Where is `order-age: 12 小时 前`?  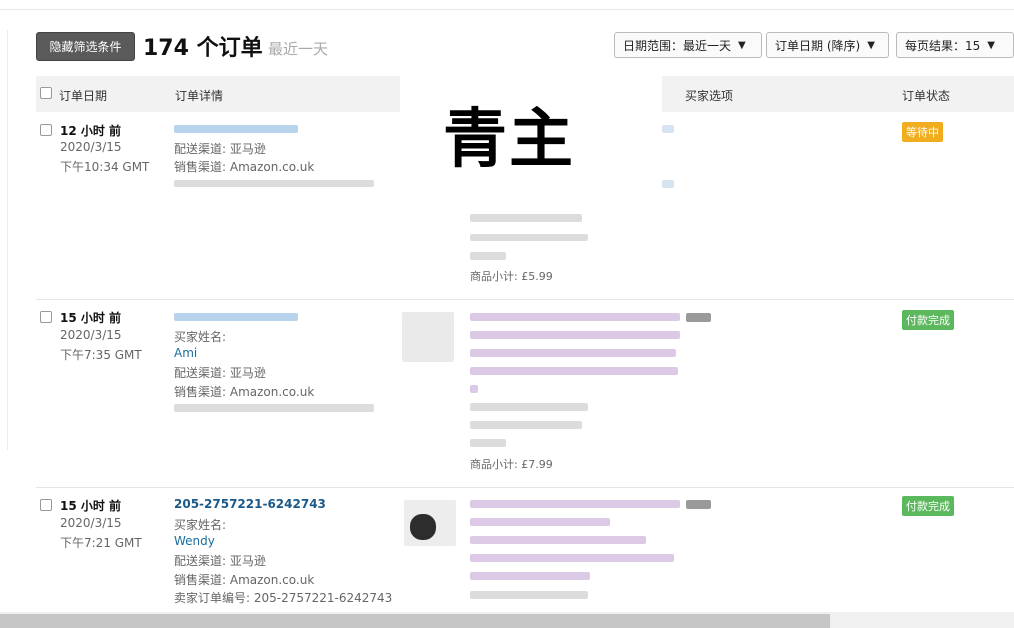 order-age: 12 小时 前 is located at coordinates (91, 131).